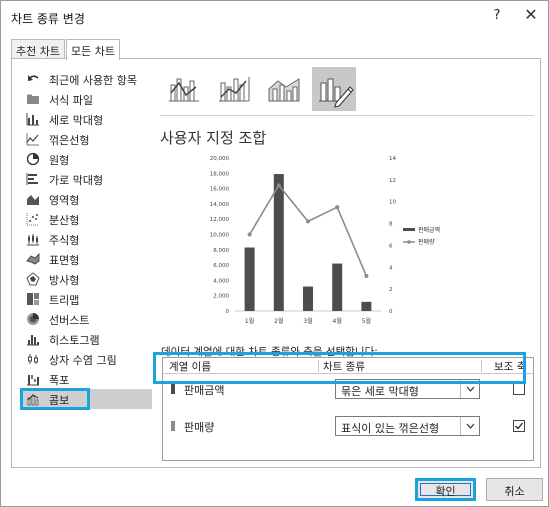 The height and width of the screenshot is (507, 549). What do you see at coordinates (204, 390) in the screenshot?
I see `series-name: 판매금액` at bounding box center [204, 390].